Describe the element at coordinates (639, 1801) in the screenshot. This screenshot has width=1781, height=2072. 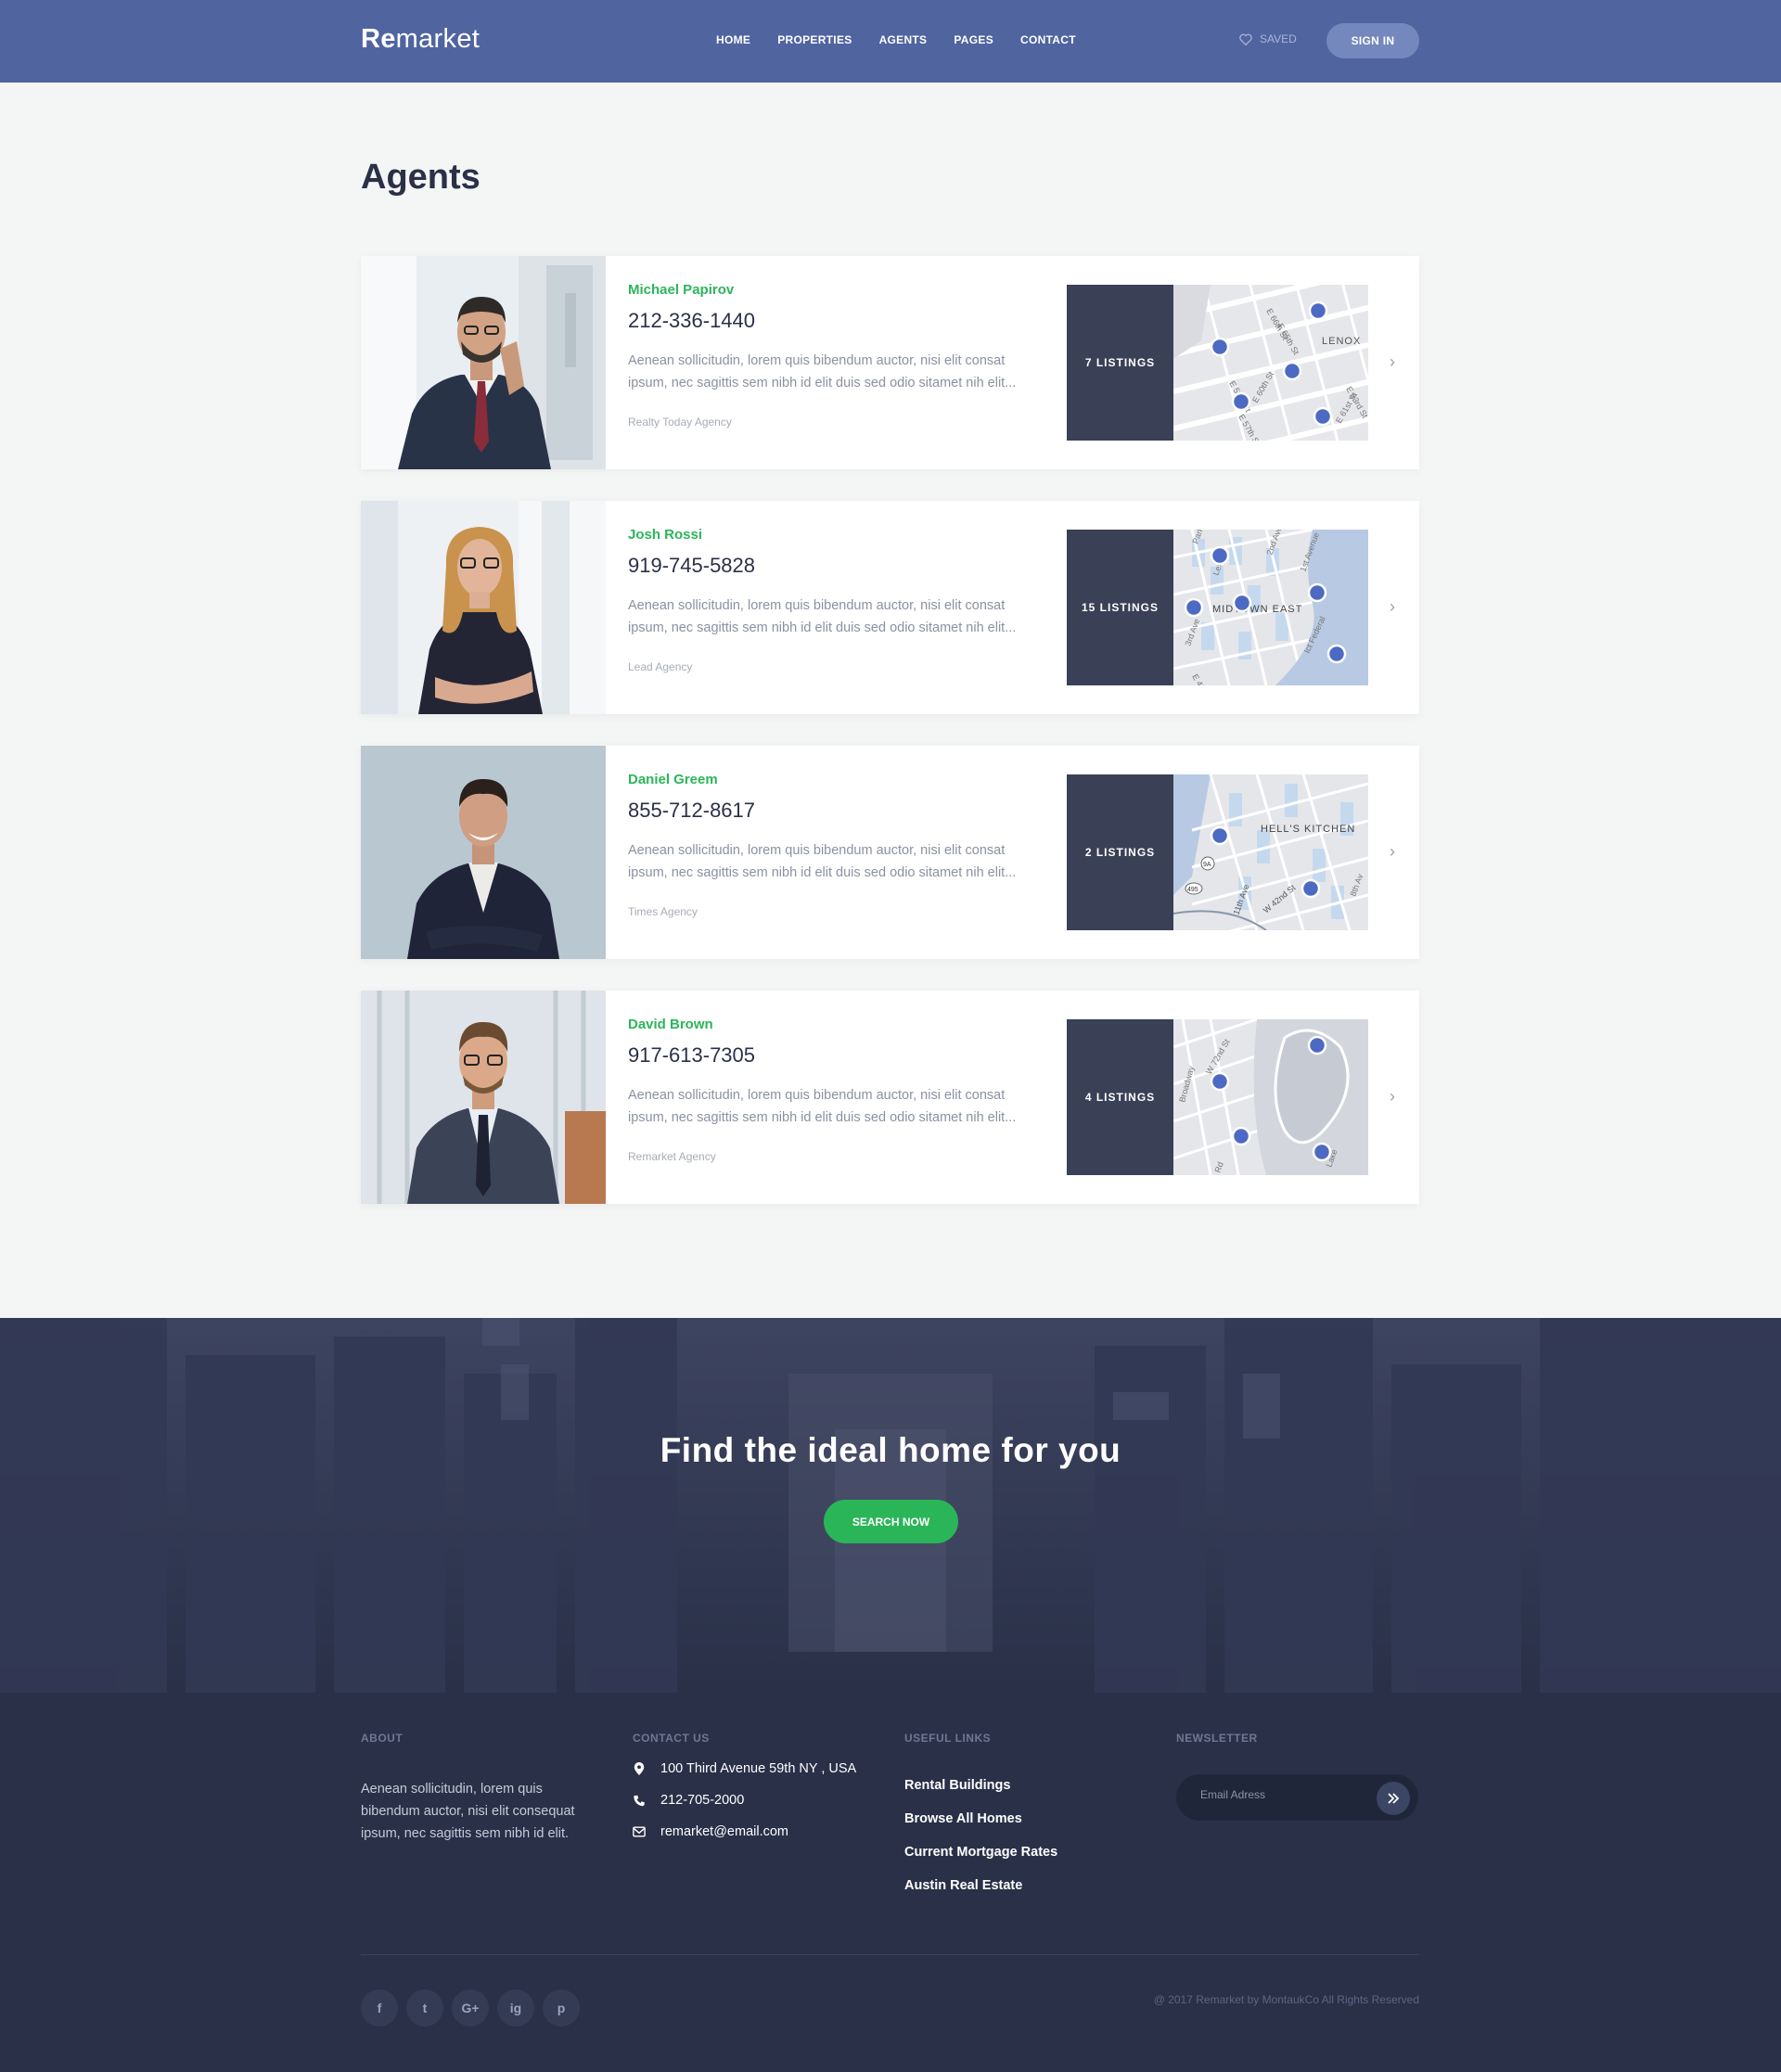
I see `phone-icon` at that location.